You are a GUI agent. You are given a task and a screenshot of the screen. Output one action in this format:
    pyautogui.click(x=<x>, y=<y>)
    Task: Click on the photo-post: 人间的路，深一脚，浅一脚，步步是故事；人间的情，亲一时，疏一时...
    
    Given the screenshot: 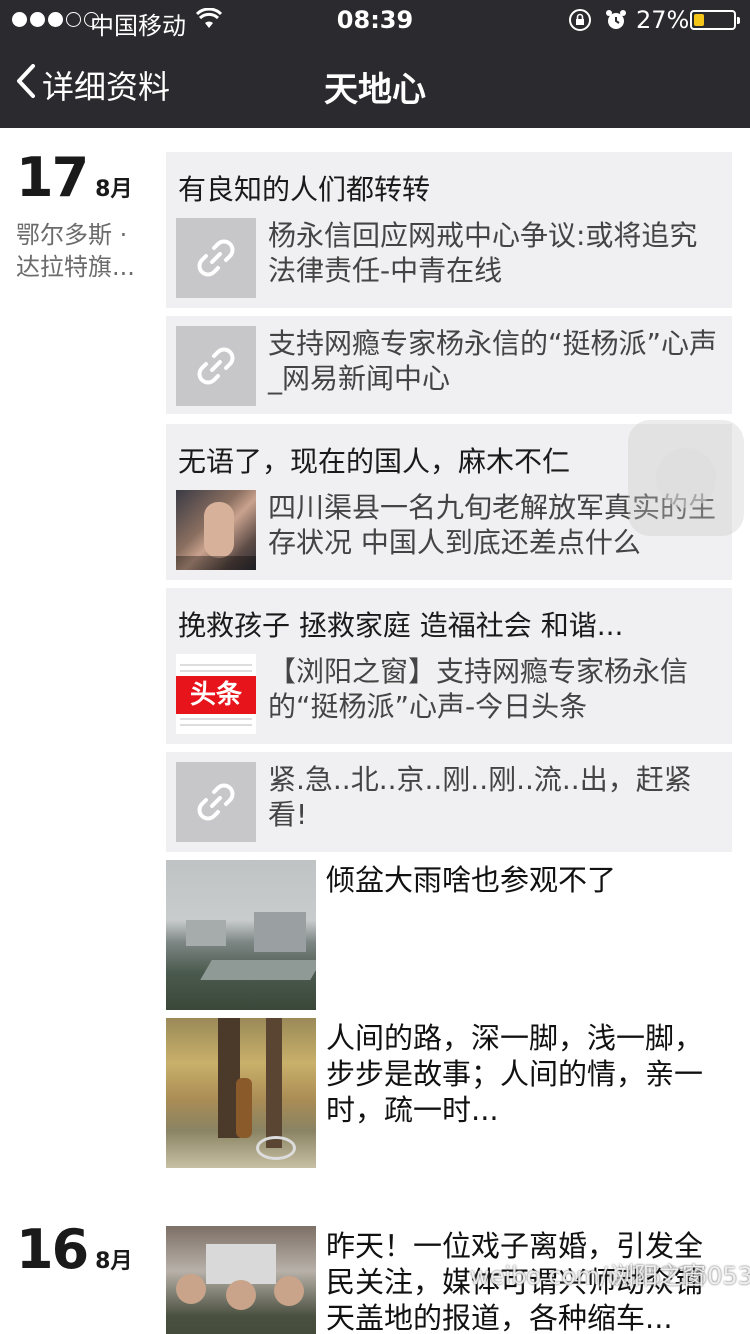 What is the action you would take?
    pyautogui.click(x=446, y=1093)
    